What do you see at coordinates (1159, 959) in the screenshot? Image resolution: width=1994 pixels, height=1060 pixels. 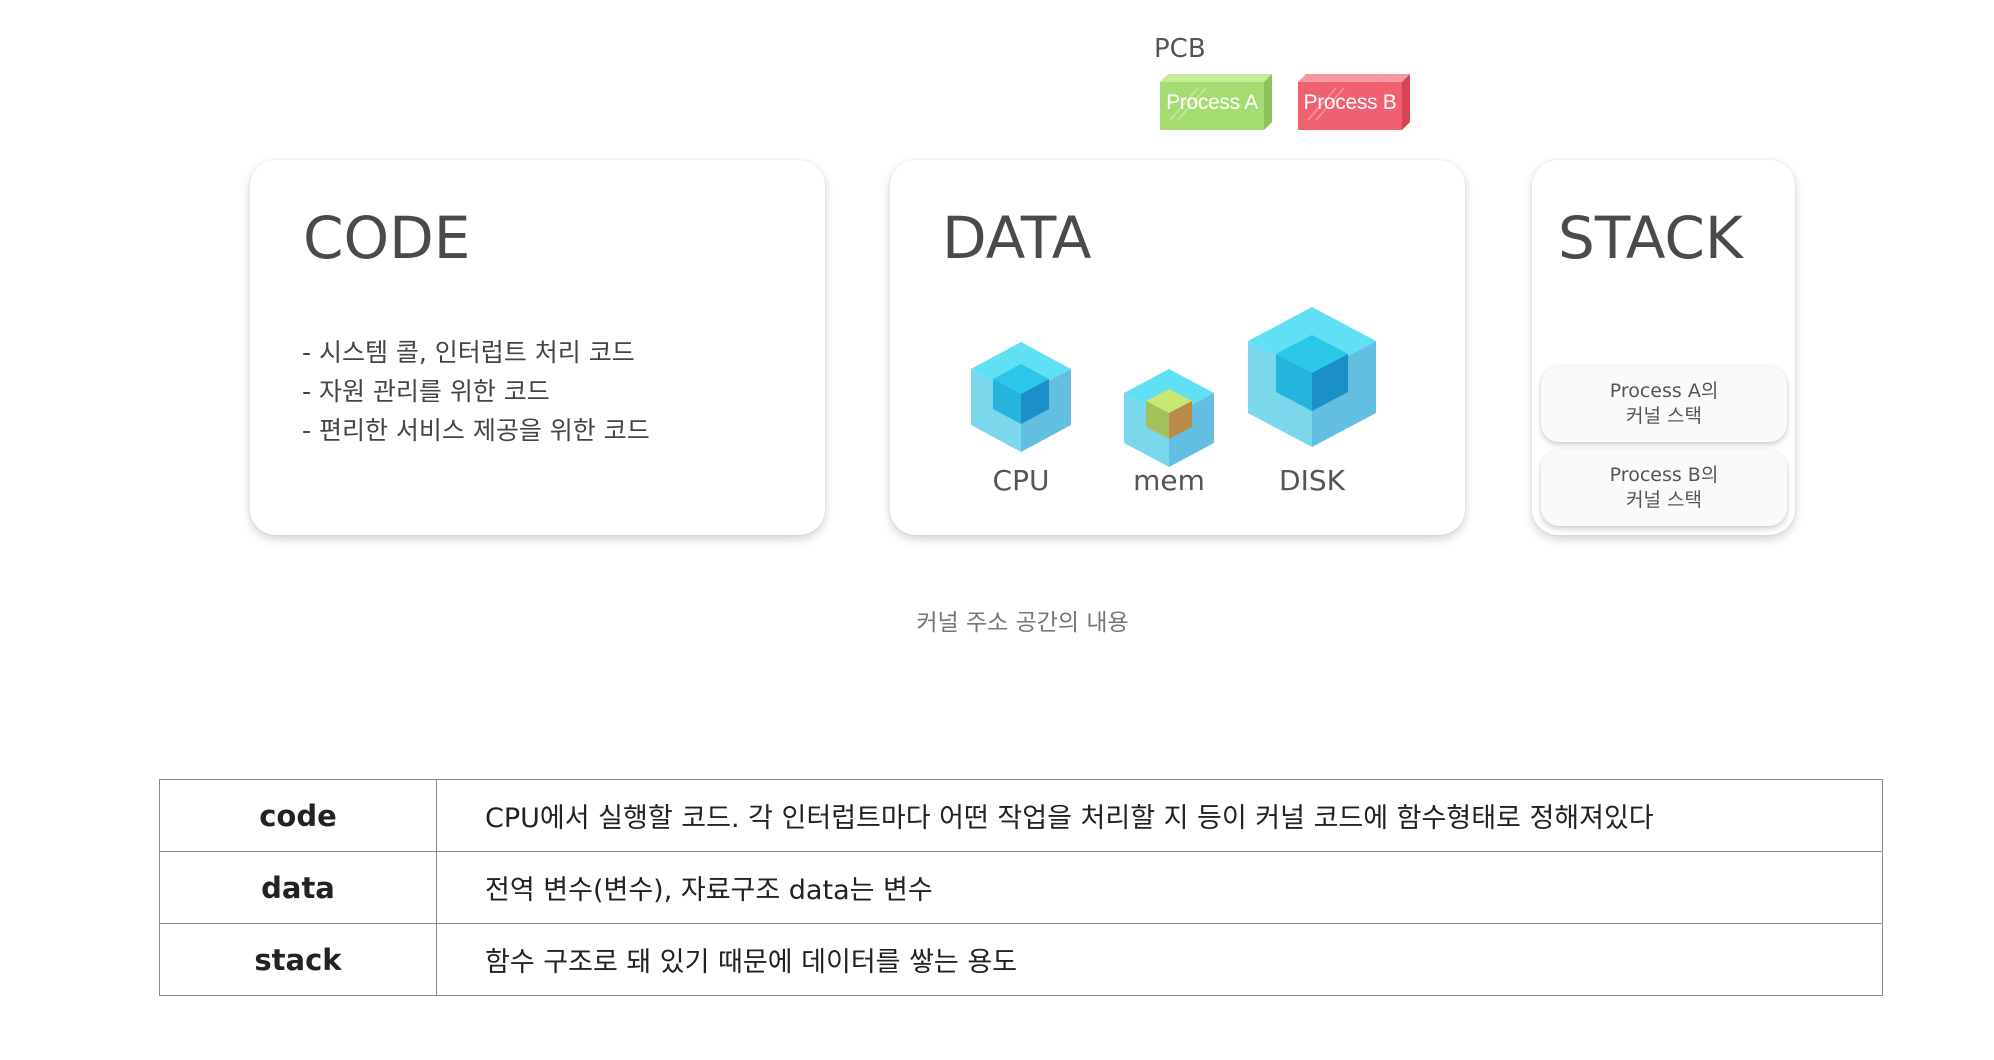 I see `table-description: 함수 구조로 돼 있기 때문에 데이터를 쌓는 용도` at bounding box center [1159, 959].